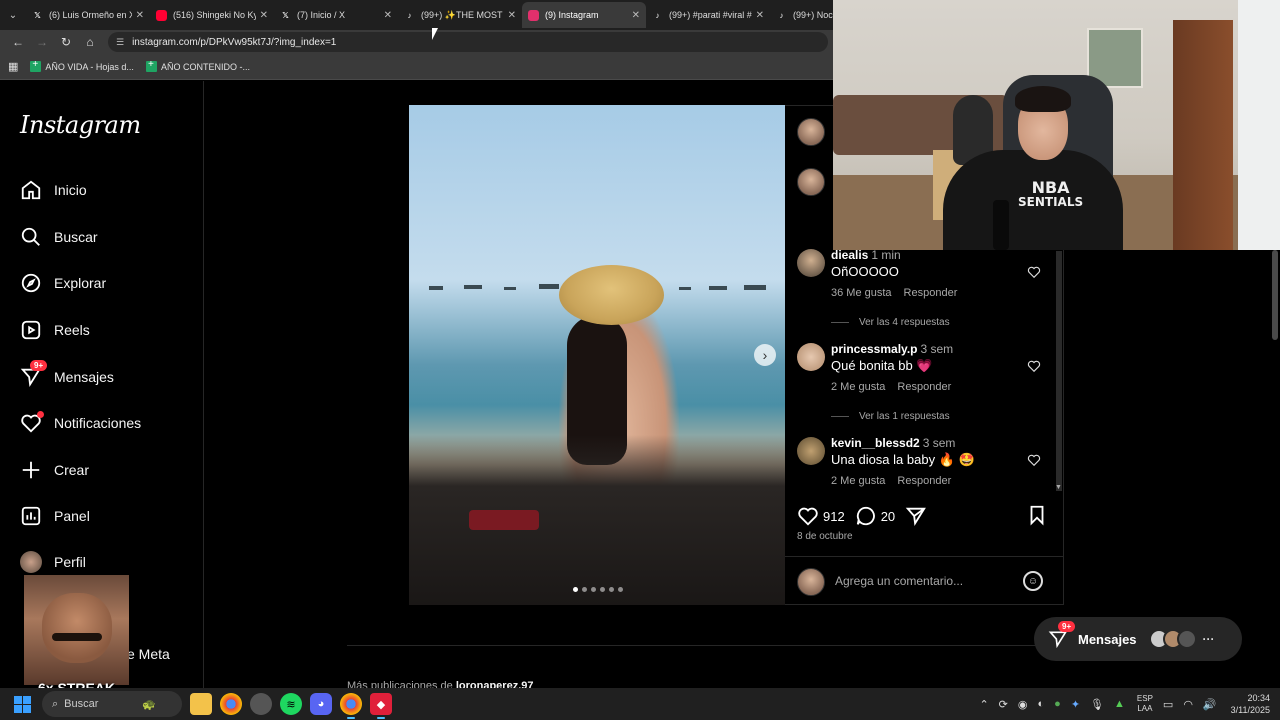  Describe the element at coordinates (1023, 704) in the screenshot. I see `tray-app-icon: ◉` at that location.